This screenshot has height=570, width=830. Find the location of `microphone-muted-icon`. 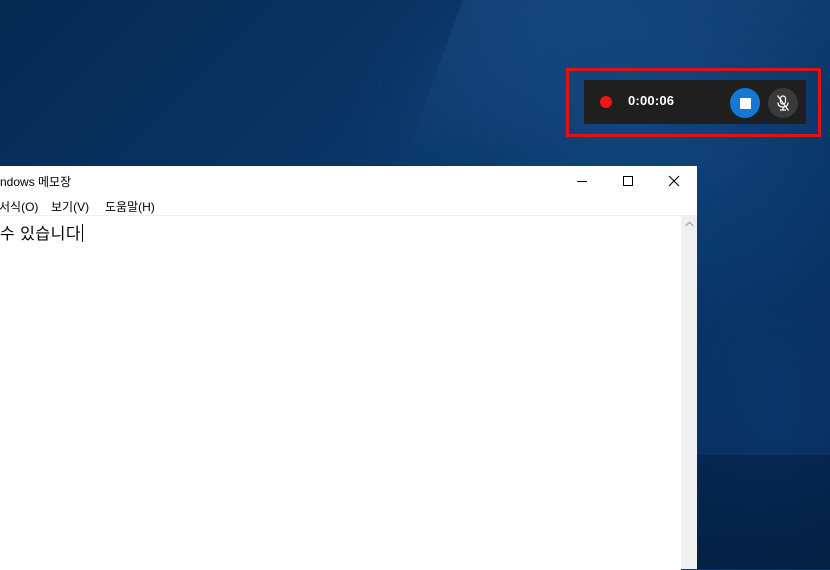

microphone-muted-icon is located at coordinates (783, 103).